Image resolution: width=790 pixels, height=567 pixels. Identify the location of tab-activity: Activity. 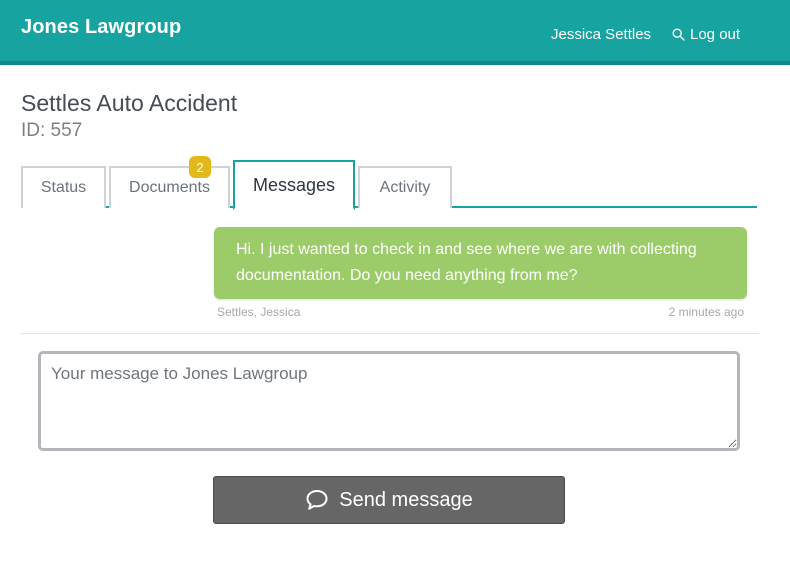
(405, 187).